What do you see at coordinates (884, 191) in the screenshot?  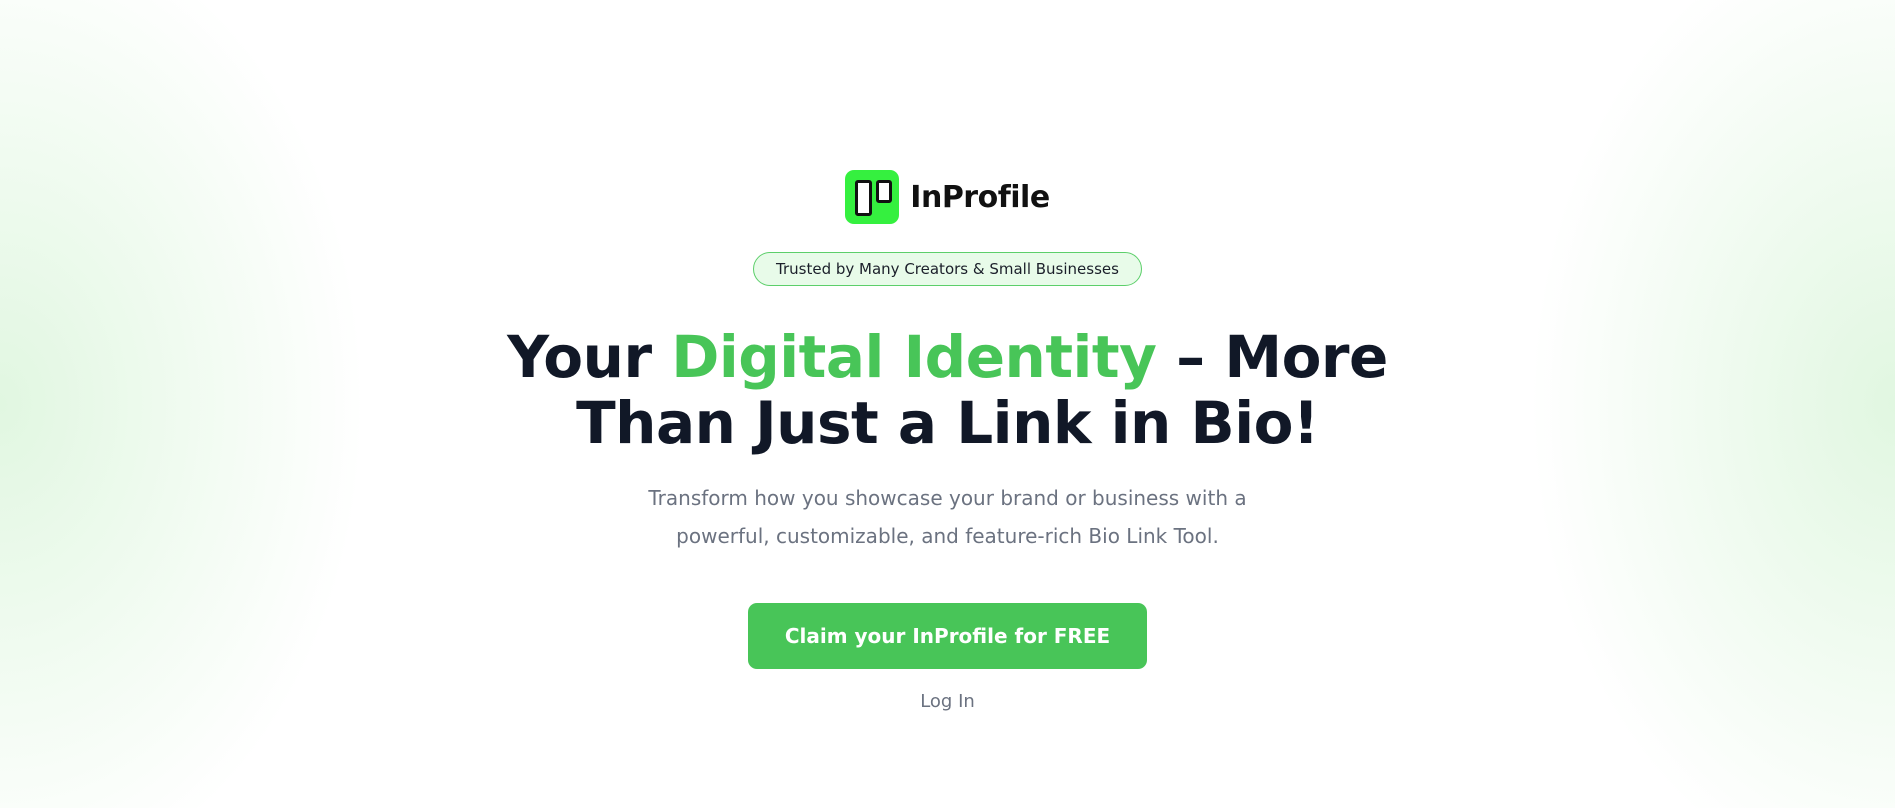 I see `logo-bar-short` at bounding box center [884, 191].